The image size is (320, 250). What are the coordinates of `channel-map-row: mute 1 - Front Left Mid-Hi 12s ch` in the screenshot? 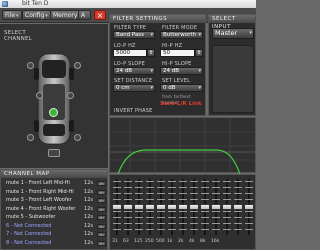 It's located at (55, 183).